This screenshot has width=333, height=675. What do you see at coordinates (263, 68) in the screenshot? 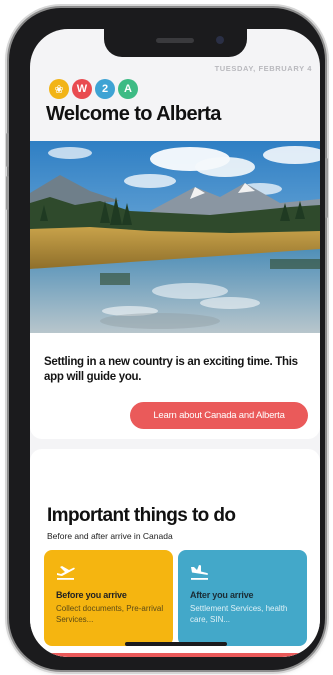
I see `status-date: TUESDAY, FEBRUARY 4` at bounding box center [263, 68].